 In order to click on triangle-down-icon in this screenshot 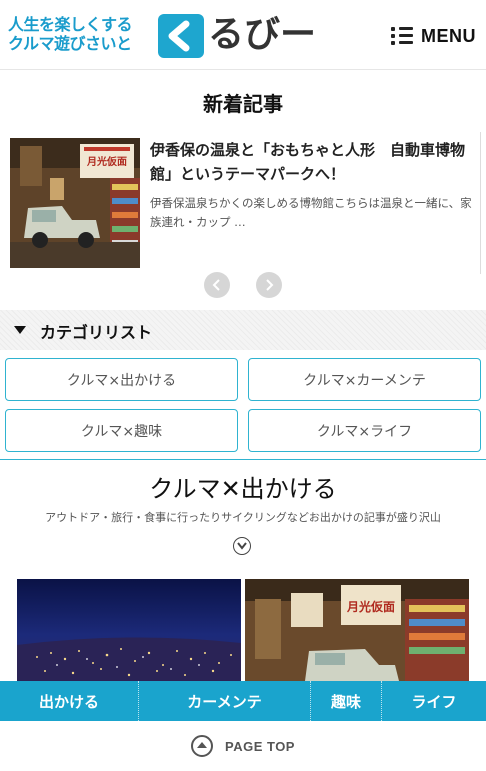, I will do `click(20, 330)`.